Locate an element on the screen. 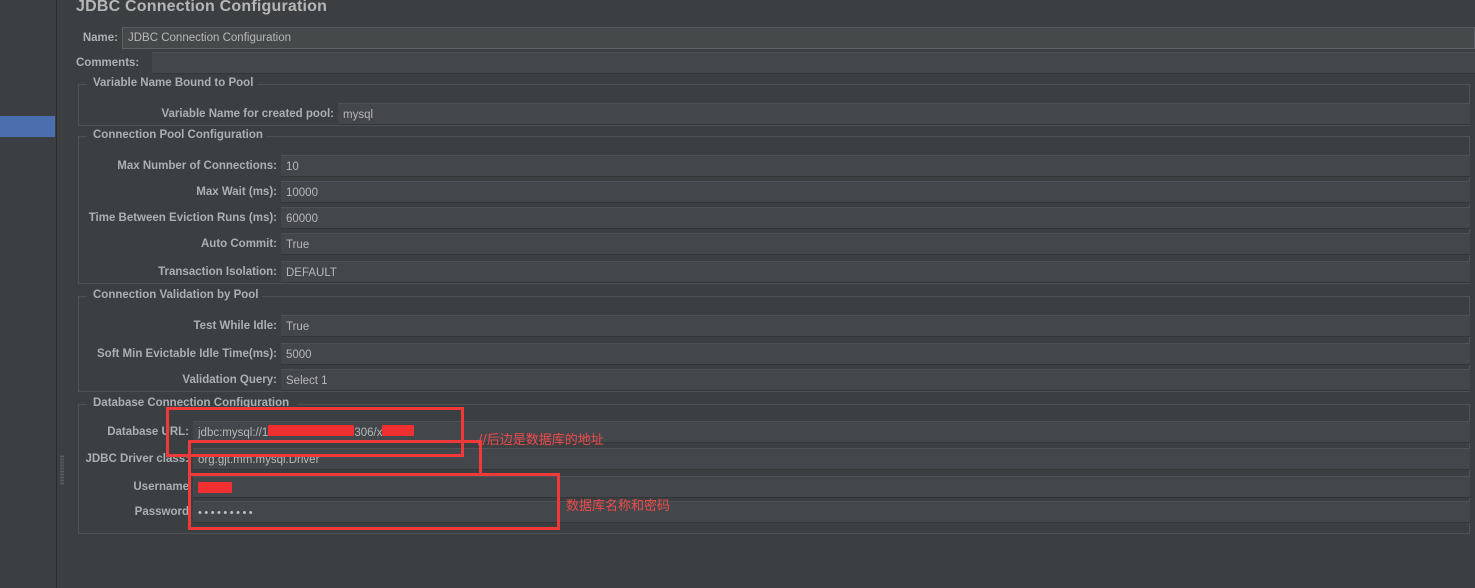 This screenshot has width=1475, height=588. jdbc-driver-class-label: JDBC Driver class: is located at coordinates (137, 459).